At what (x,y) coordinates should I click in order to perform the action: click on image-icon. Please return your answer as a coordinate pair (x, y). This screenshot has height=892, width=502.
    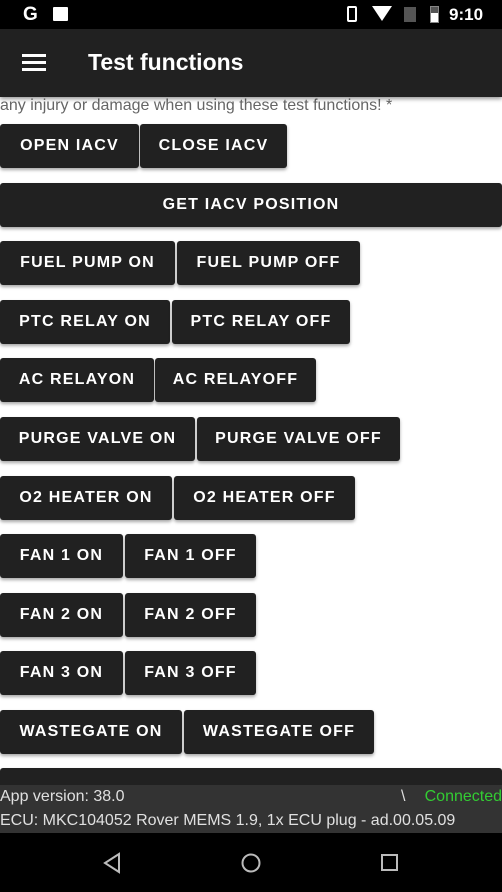
    Looking at the image, I should click on (60, 14).